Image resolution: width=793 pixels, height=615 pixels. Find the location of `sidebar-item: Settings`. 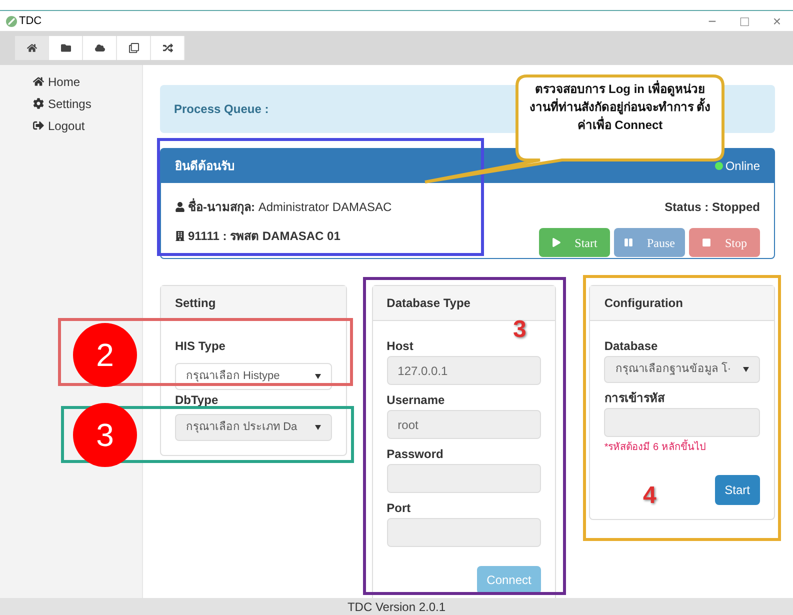

sidebar-item: Settings is located at coordinates (87, 103).